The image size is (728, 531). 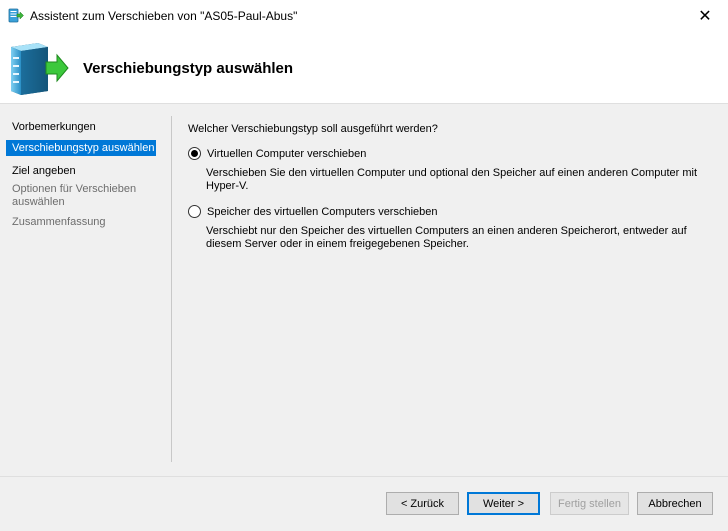 I want to click on next-button: Weiter >, so click(x=503, y=503).